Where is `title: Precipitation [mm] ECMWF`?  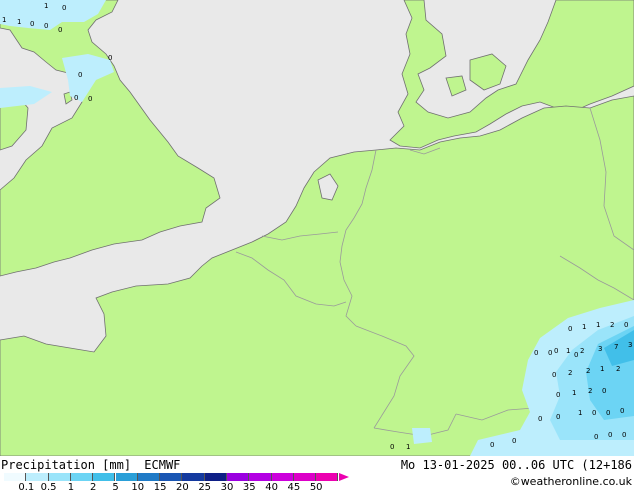
title: Precipitation [mm] ECMWF is located at coordinates (90, 465).